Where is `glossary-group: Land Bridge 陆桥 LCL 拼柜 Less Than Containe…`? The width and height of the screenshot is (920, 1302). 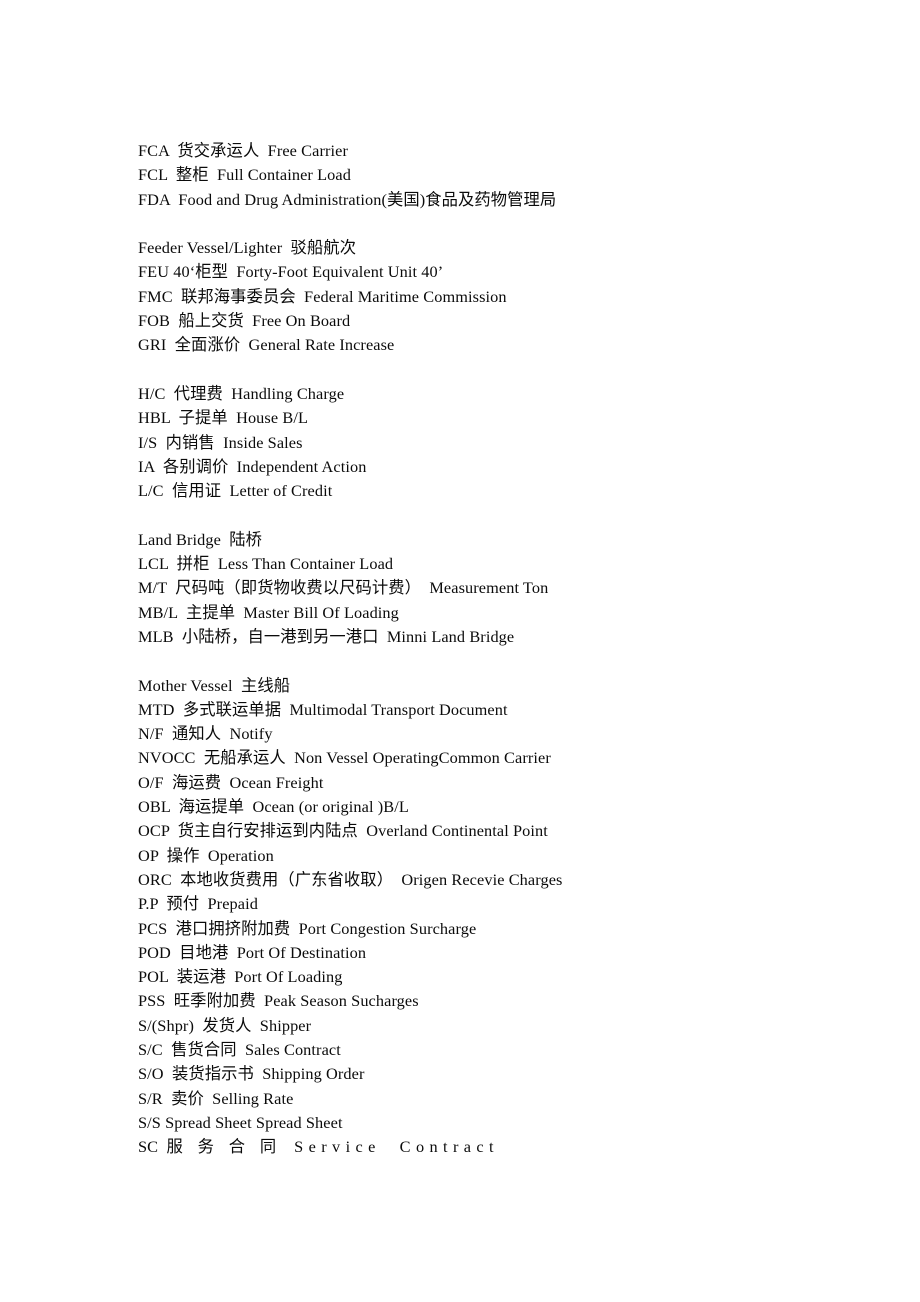
glossary-group: Land Bridge 陆桥 LCL 拼柜 Less Than Containe… is located at coordinates (488, 588).